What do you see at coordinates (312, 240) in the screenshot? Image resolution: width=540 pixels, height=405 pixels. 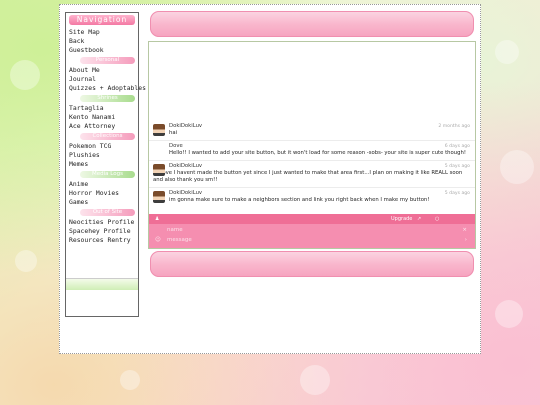 I see `message-input: message` at bounding box center [312, 240].